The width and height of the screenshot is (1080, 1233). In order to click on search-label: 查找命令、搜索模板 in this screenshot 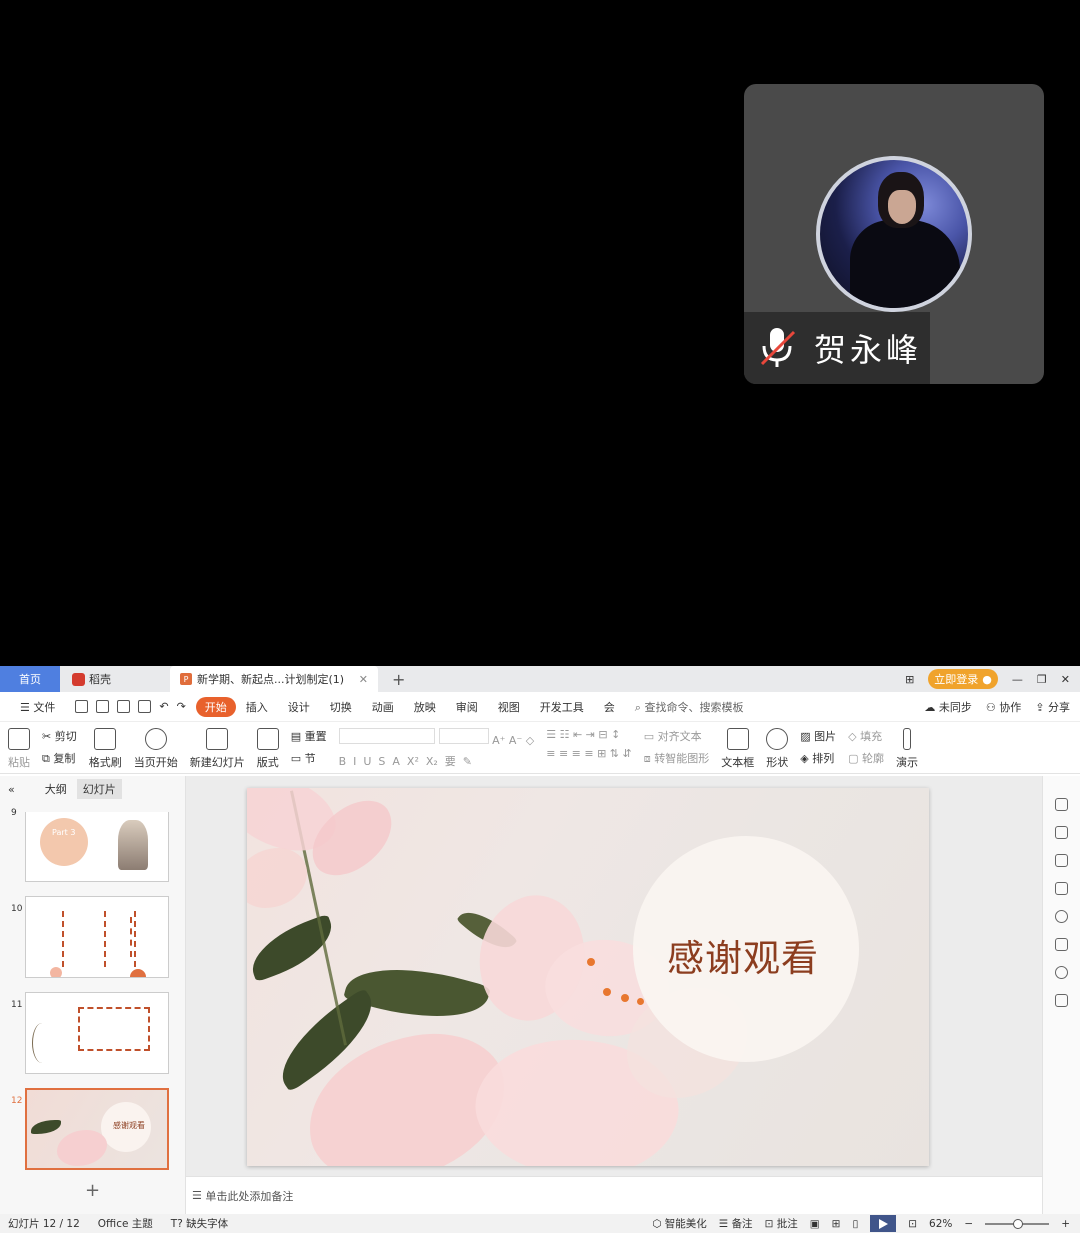, I will do `click(694, 707)`.